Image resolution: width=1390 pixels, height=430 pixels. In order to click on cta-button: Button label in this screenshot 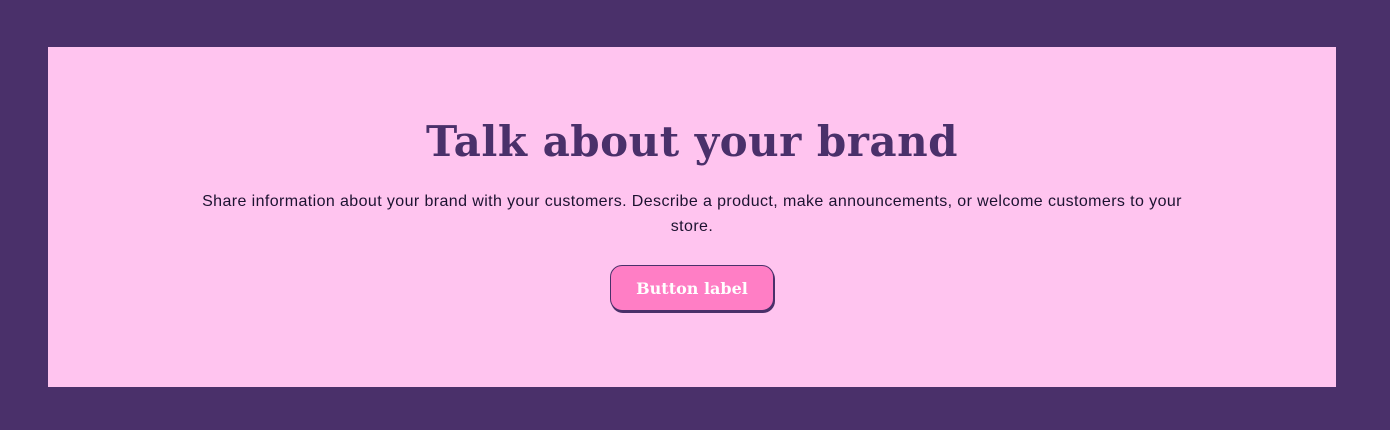, I will do `click(692, 288)`.